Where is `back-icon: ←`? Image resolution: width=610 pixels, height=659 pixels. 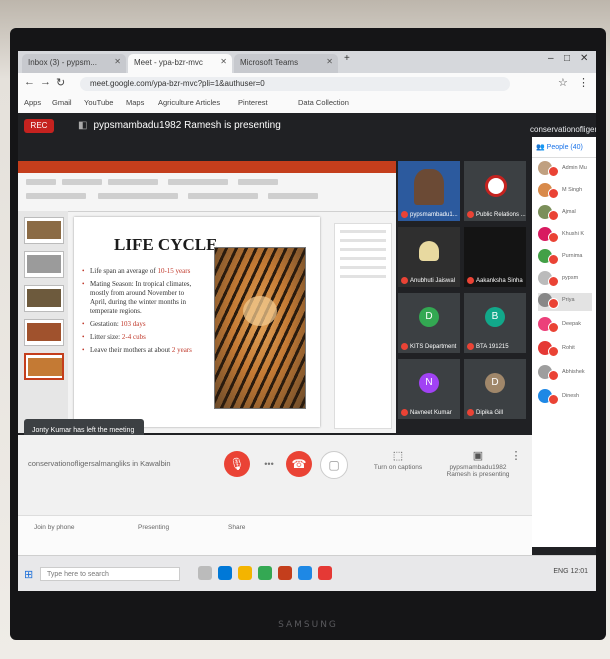
back-icon: ← is located at coordinates (29, 82).